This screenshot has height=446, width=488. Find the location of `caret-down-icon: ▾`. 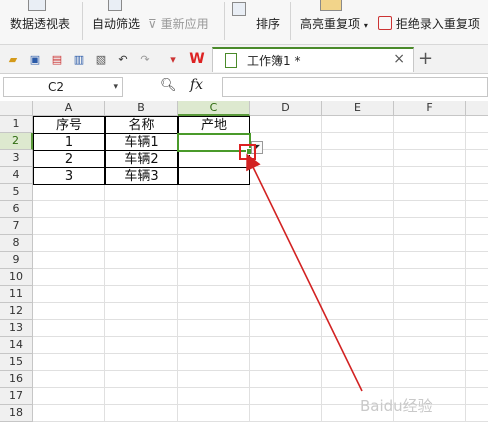

caret-down-icon: ▾ is located at coordinates (365, 25).